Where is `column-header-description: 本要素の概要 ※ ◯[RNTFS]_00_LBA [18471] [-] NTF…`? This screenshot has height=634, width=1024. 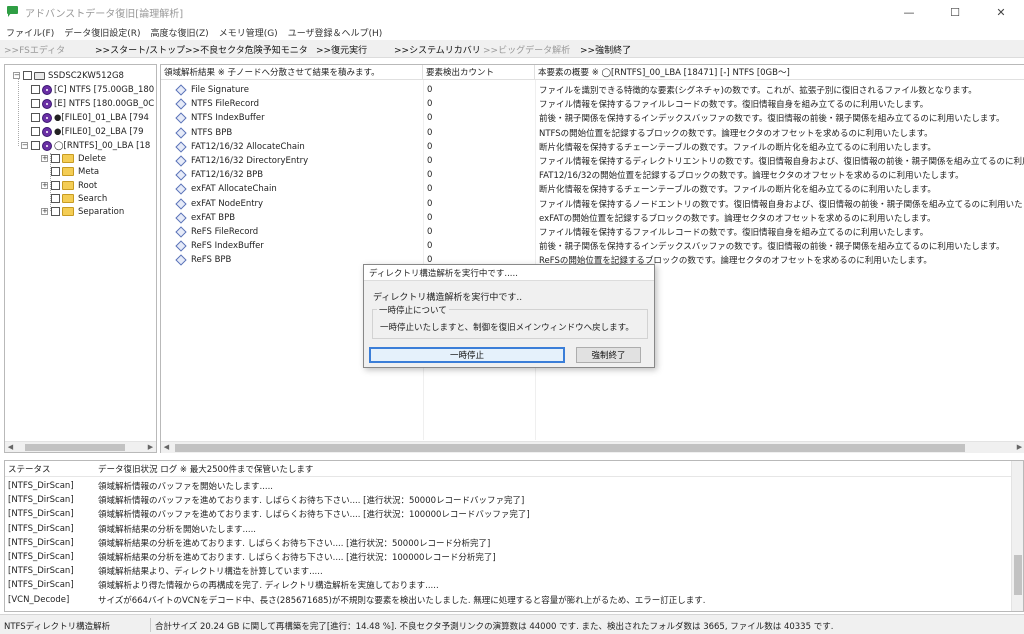
column-header-description: 本要素の概要 ※ ◯[RNTFS]_00_LBA [18471] [-] NTF… is located at coordinates (779, 72).